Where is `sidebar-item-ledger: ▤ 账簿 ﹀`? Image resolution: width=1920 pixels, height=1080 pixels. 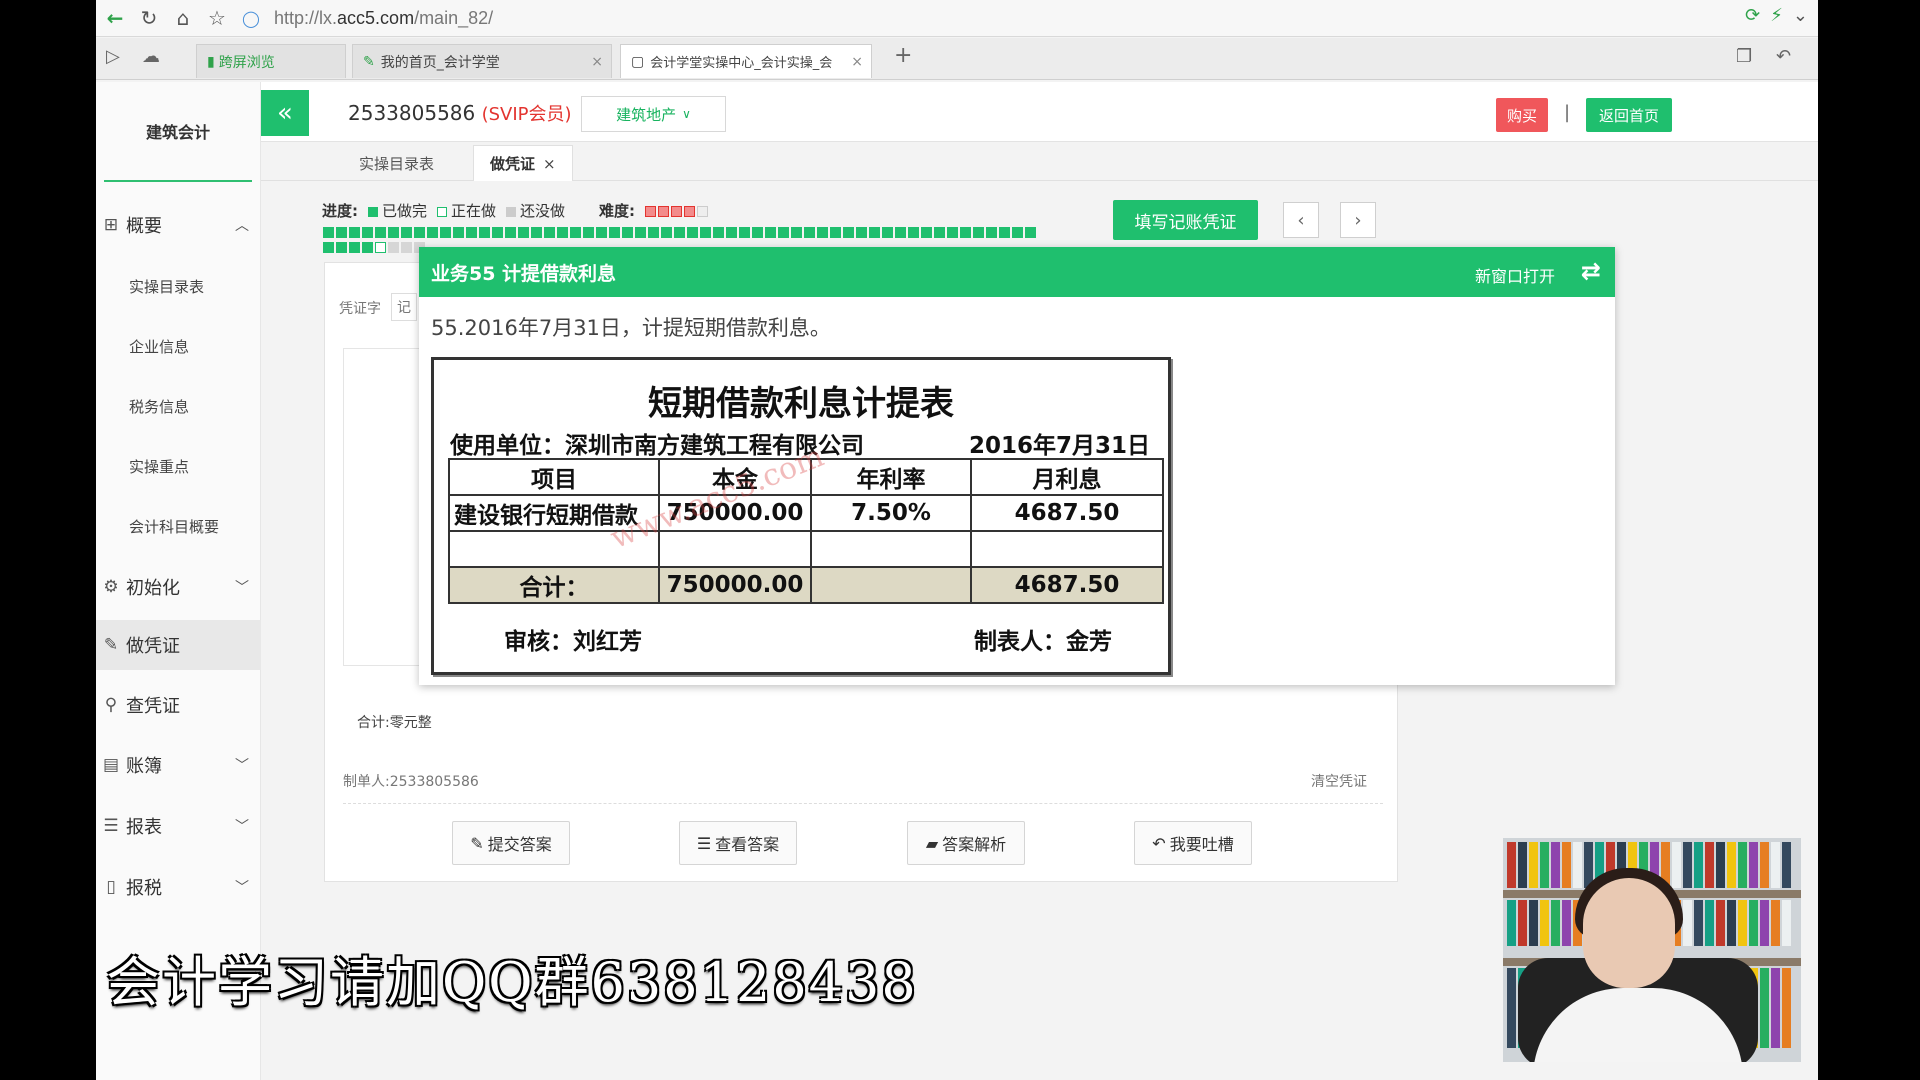 sidebar-item-ledger: ▤ 账簿 ﹀ is located at coordinates (178, 765).